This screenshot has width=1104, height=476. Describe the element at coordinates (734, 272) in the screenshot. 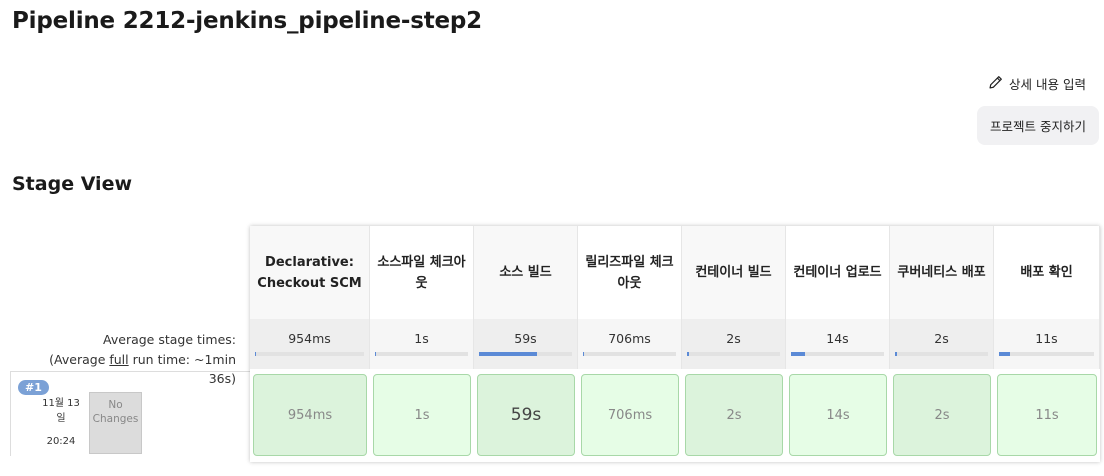

I see `stage-header: 컨테이너 빌드` at that location.